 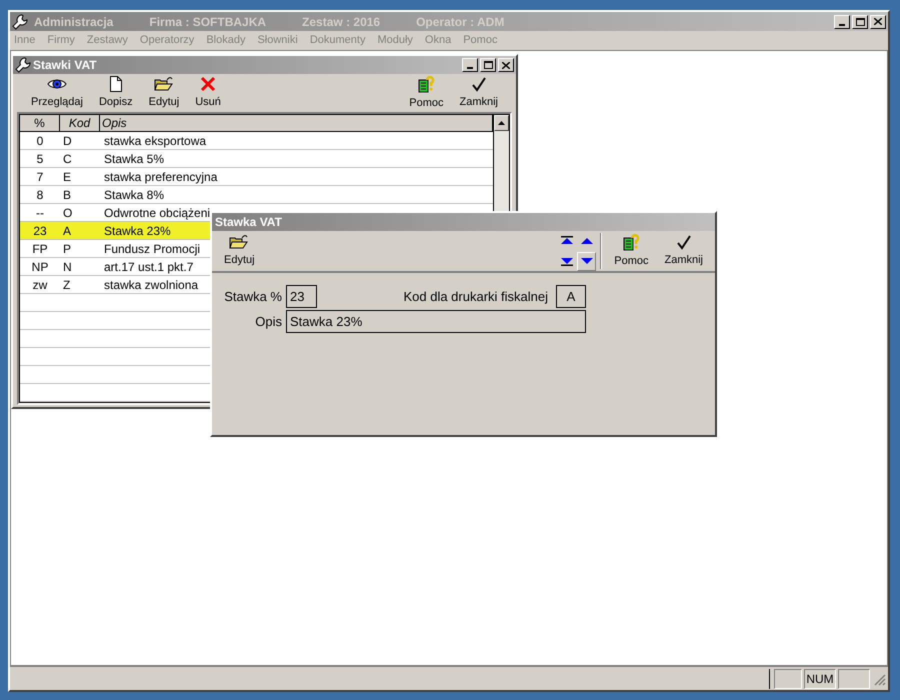 What do you see at coordinates (67, 177) in the screenshot?
I see `table-cell-text: E` at bounding box center [67, 177].